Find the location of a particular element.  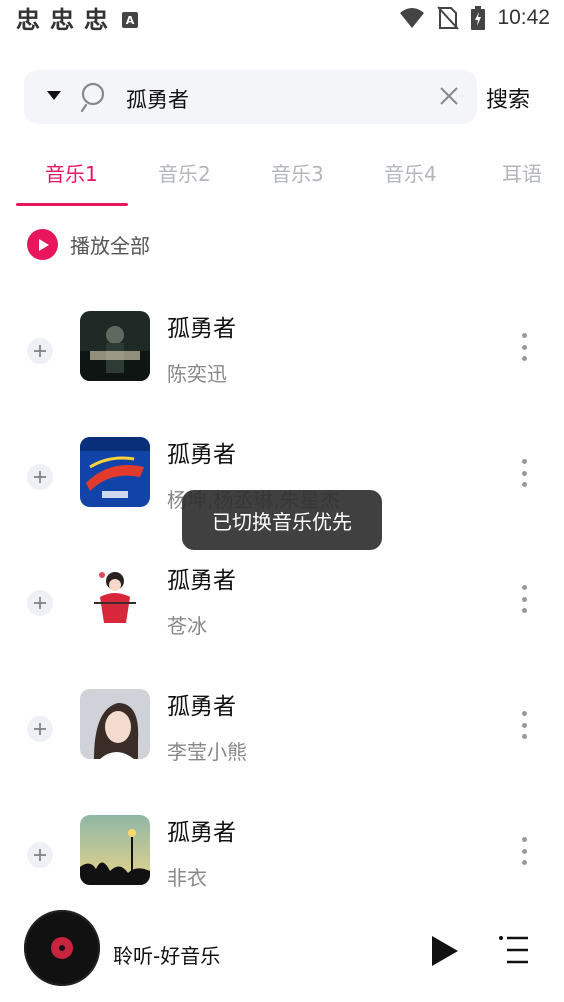

disc-icon is located at coordinates (62, 948).